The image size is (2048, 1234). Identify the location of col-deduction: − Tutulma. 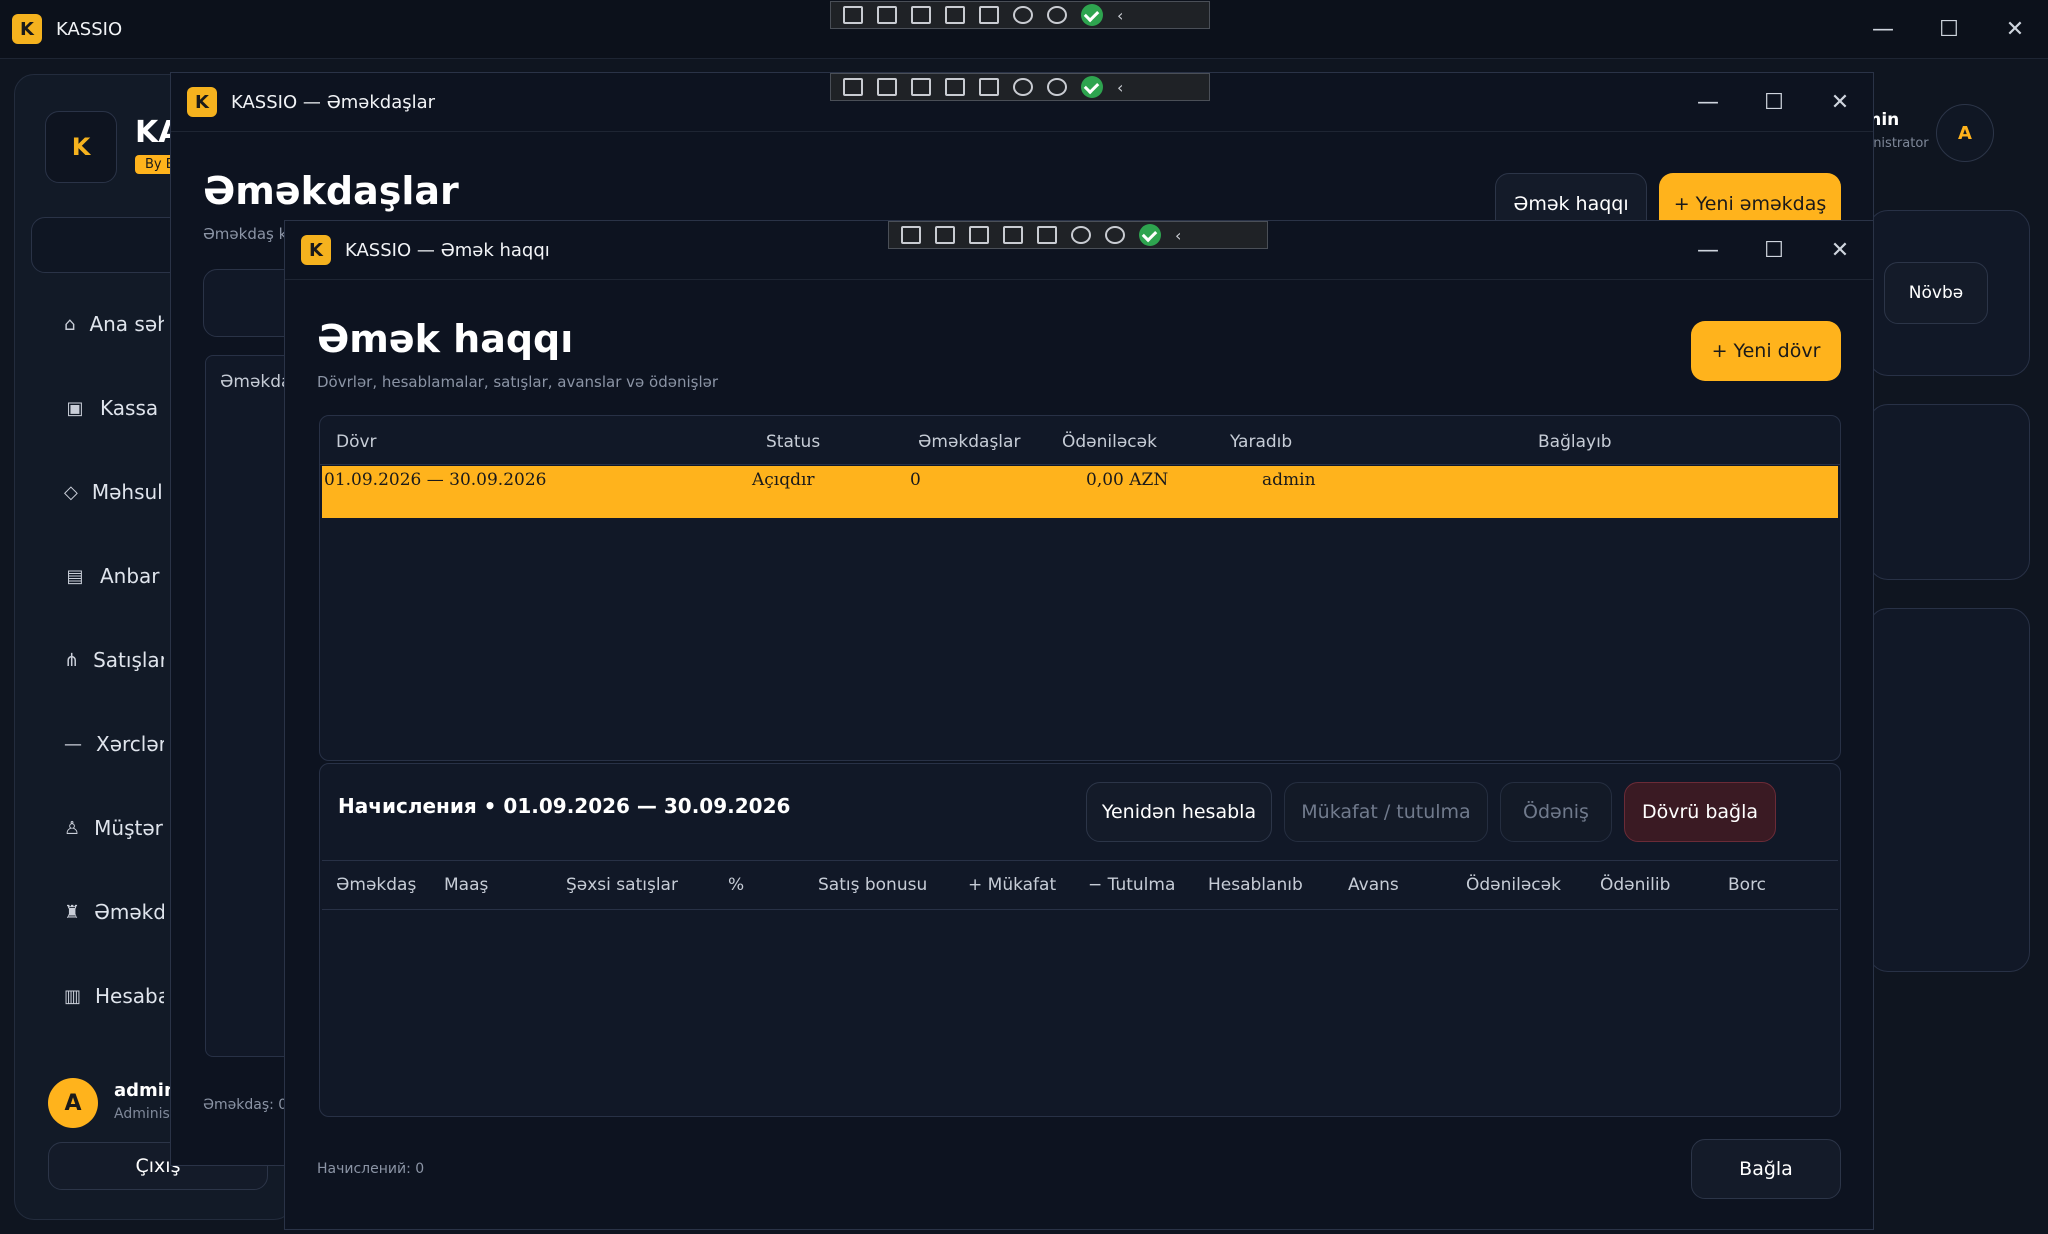
(1131, 885).